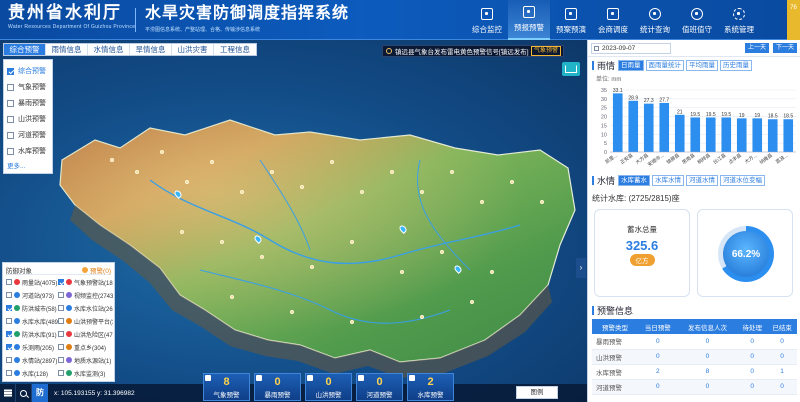 This screenshot has height=402, width=800. I want to click on legend-item: 山洪预警平台(363), so click(85, 321).